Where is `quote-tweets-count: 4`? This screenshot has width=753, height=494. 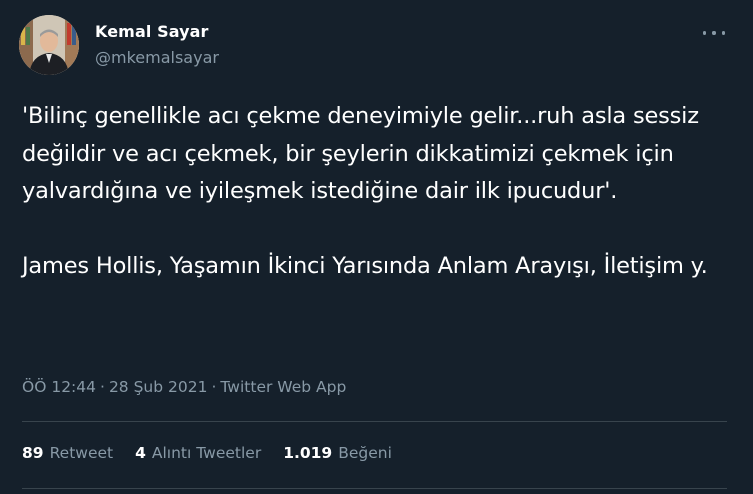
quote-tweets-count: 4 is located at coordinates (140, 453).